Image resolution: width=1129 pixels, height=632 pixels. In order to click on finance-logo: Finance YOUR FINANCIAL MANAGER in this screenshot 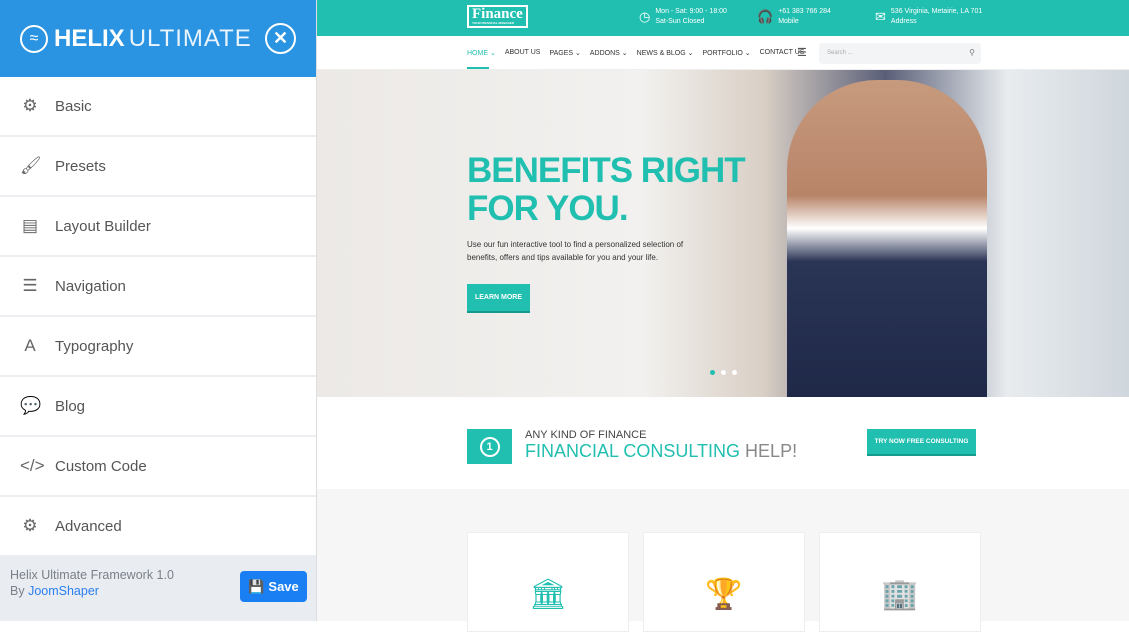, I will do `click(497, 16)`.